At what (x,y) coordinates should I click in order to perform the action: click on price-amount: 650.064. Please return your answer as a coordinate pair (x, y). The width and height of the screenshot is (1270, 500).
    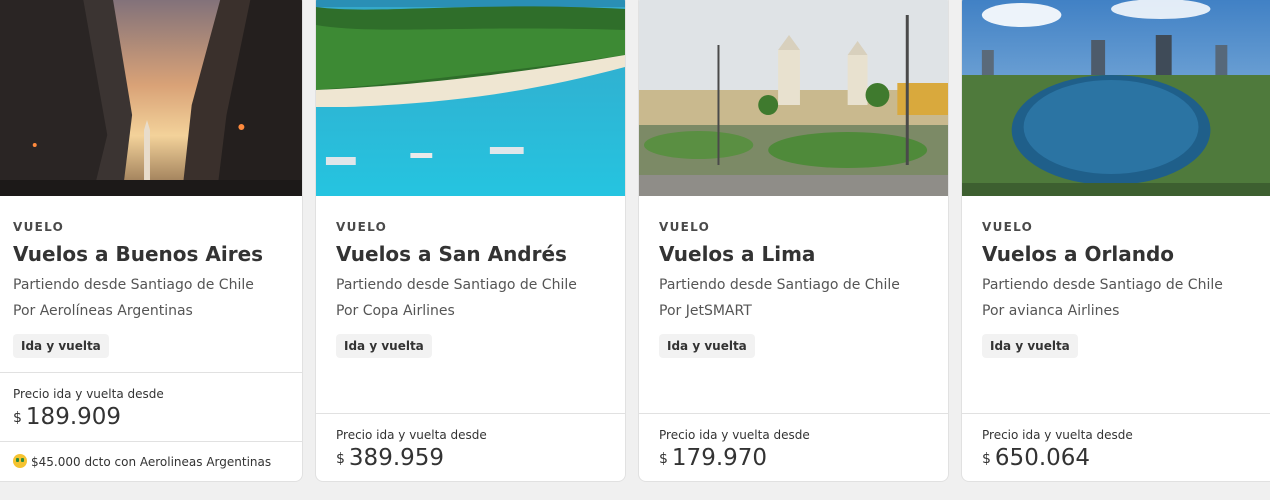
    Looking at the image, I should click on (1042, 458).